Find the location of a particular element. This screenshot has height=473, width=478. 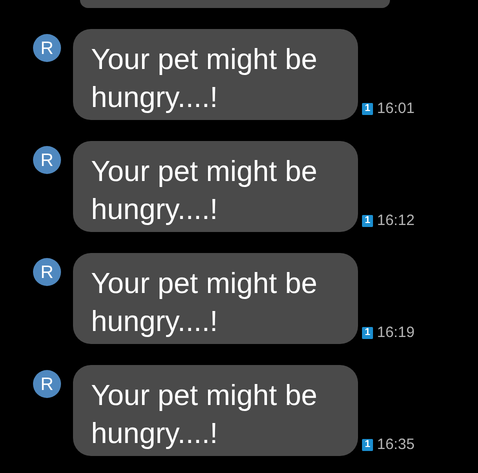

message-time: 16:19 is located at coordinates (396, 332).